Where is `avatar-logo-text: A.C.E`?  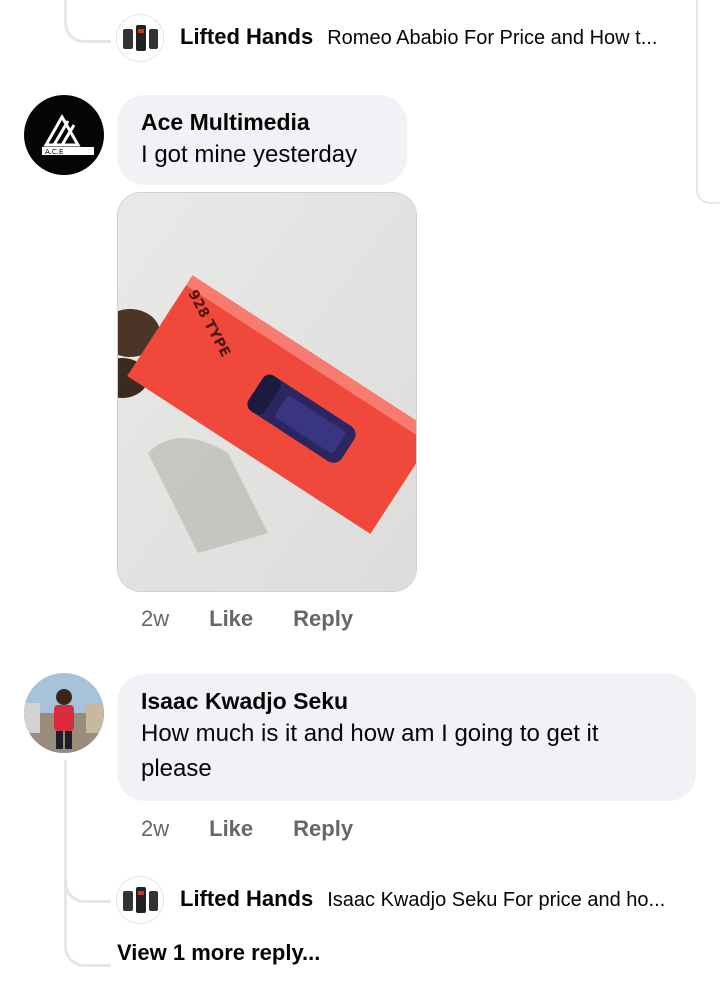
avatar-logo-text: A.C.E is located at coordinates (54, 152).